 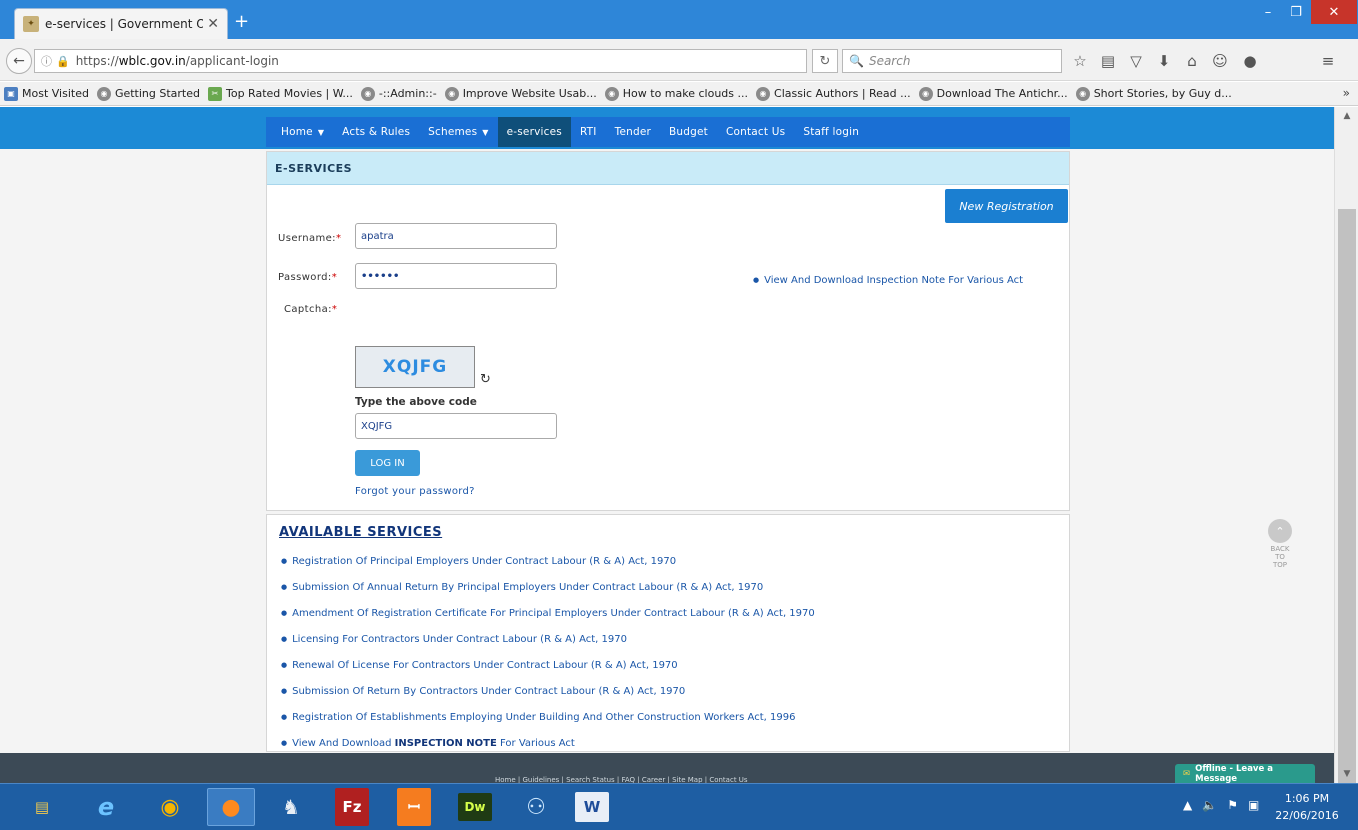 I want to click on menu-rti: RTI, so click(x=588, y=132).